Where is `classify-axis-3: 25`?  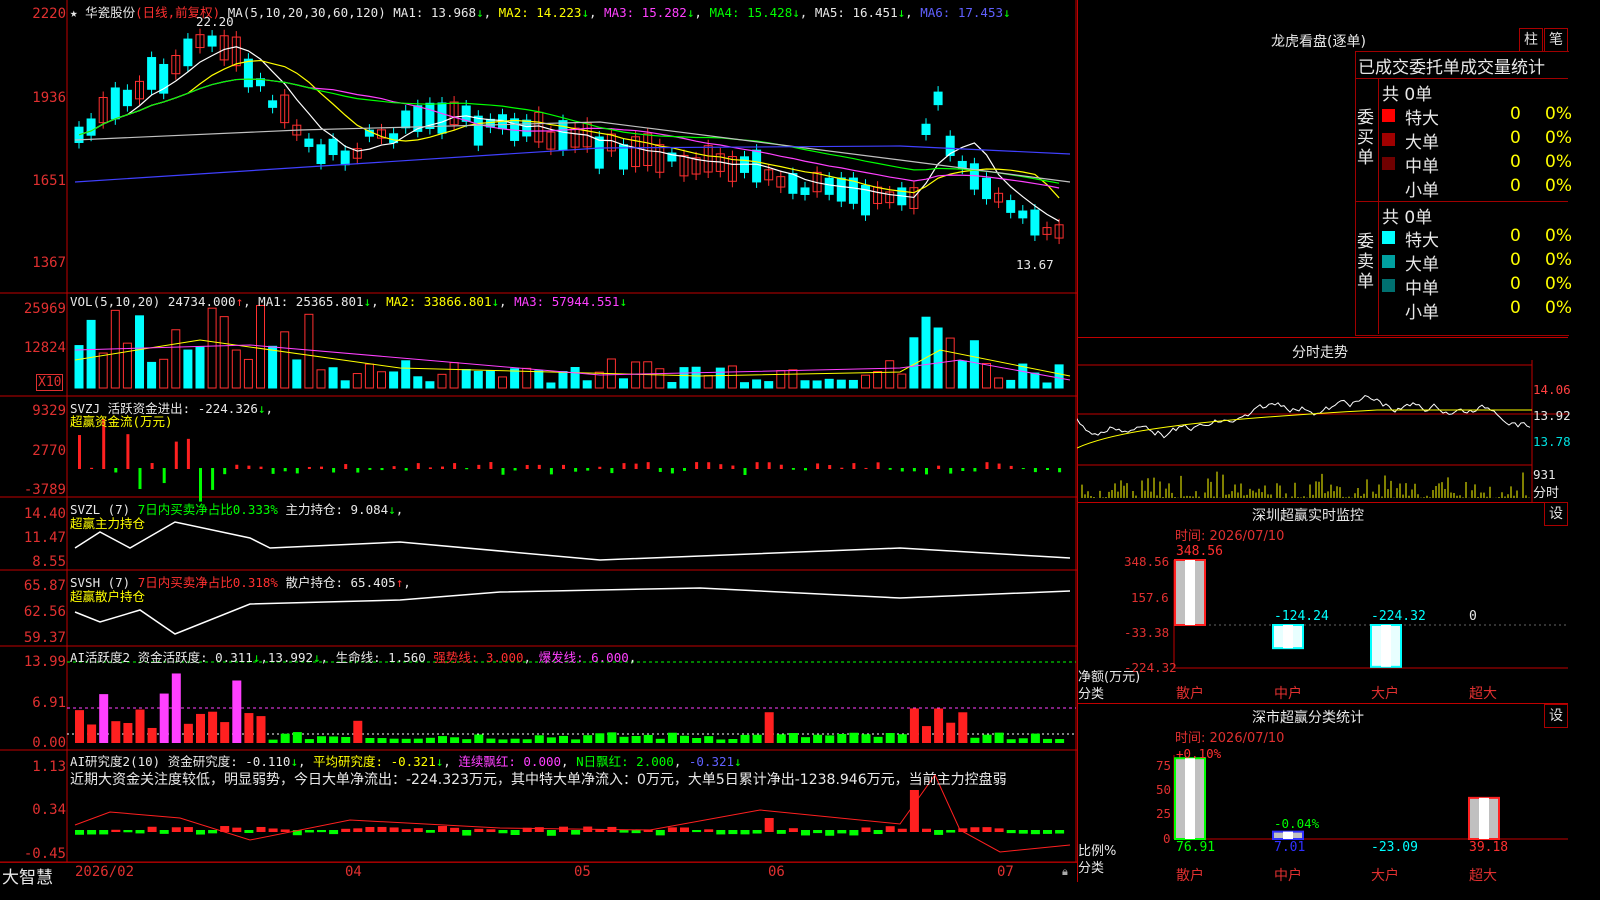 classify-axis-3: 25 is located at coordinates (1164, 813).